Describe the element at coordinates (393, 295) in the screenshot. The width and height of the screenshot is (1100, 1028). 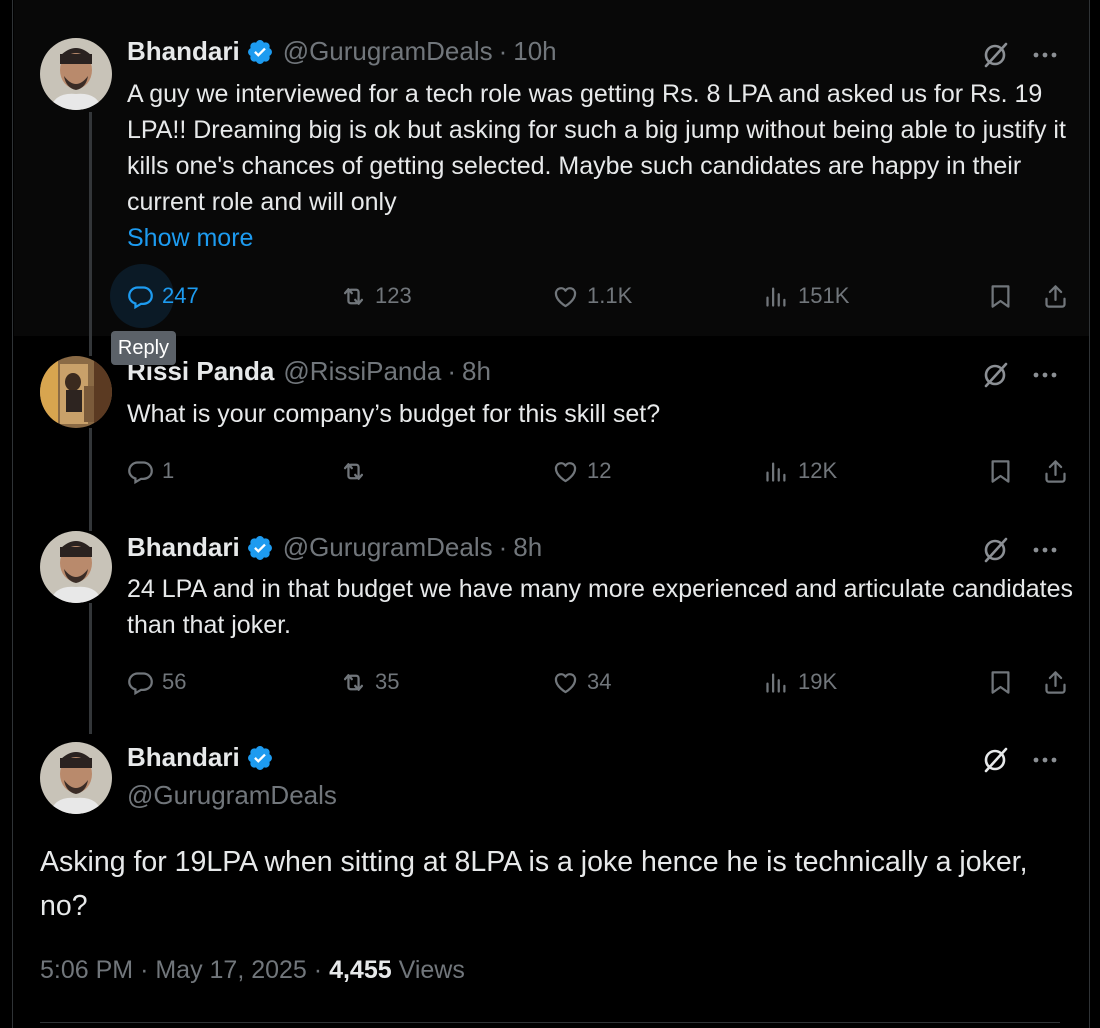
I see `repost-count: 123` at that location.